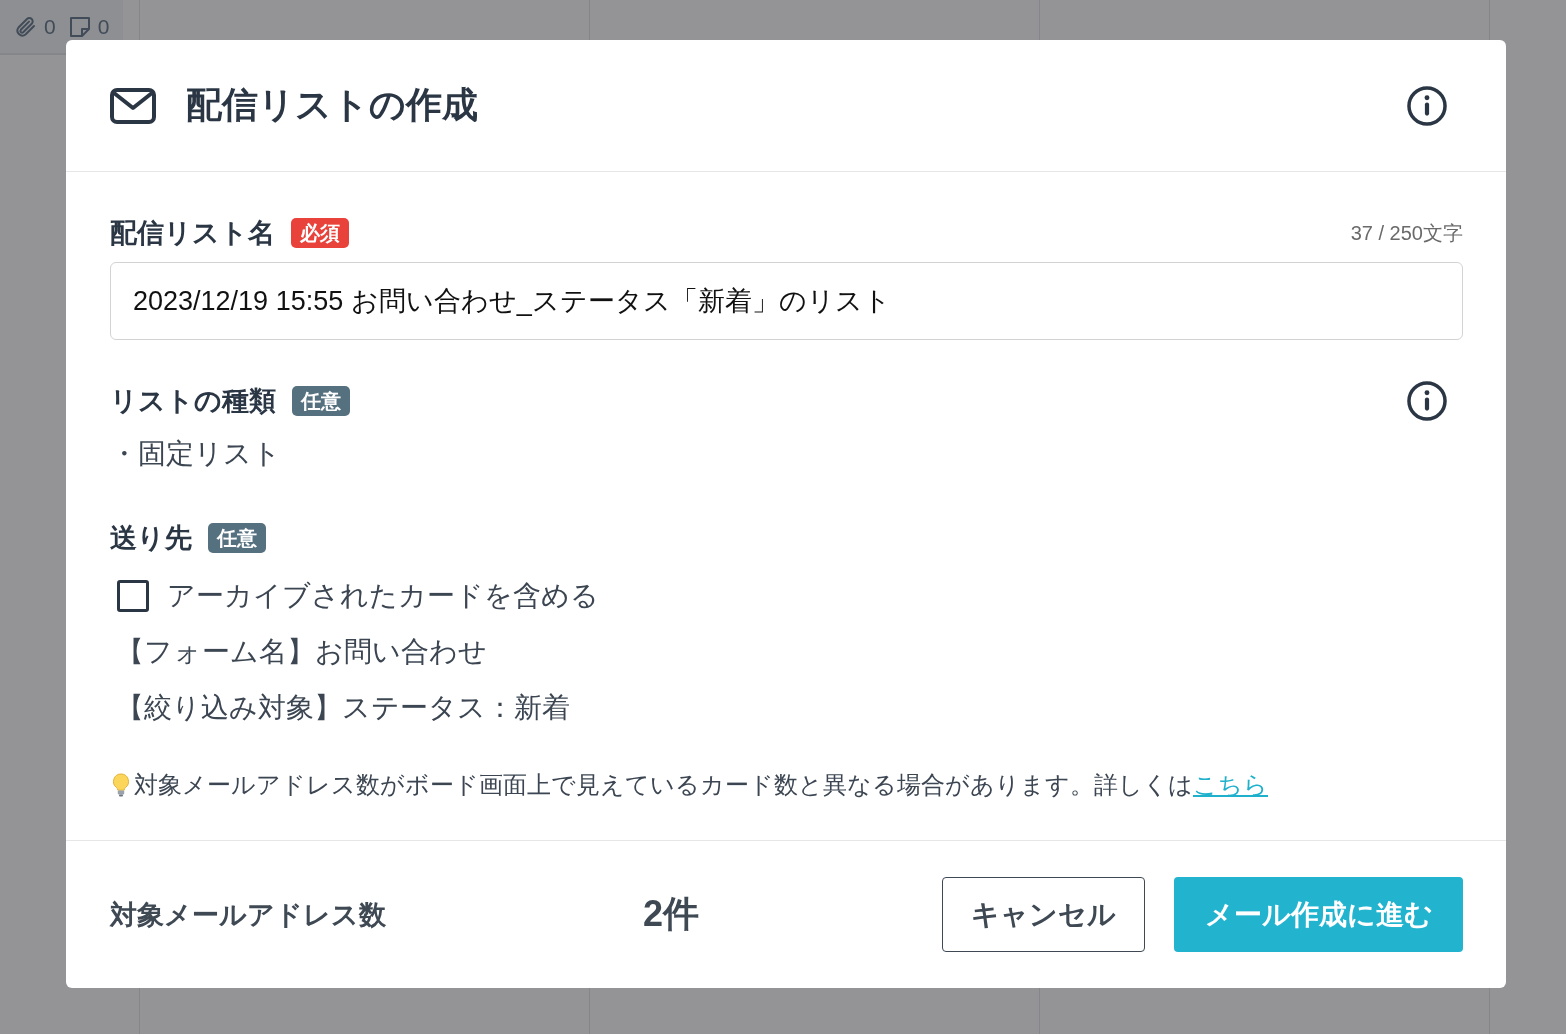  I want to click on paperclip-icon, so click(26, 26).